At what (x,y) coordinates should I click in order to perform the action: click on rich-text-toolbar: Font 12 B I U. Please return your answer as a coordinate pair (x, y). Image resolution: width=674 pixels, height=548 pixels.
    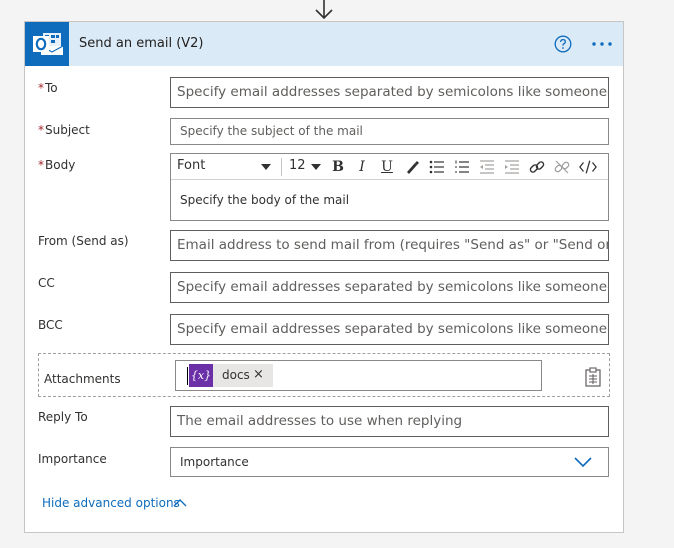
    Looking at the image, I should click on (389, 167).